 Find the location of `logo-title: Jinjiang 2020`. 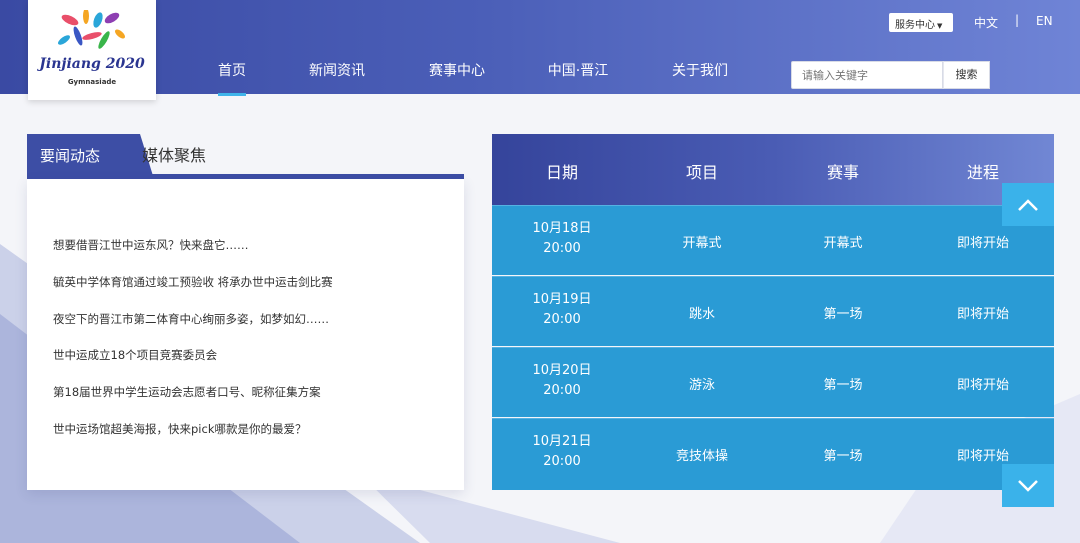

logo-title: Jinjiang 2020 is located at coordinates (92, 64).